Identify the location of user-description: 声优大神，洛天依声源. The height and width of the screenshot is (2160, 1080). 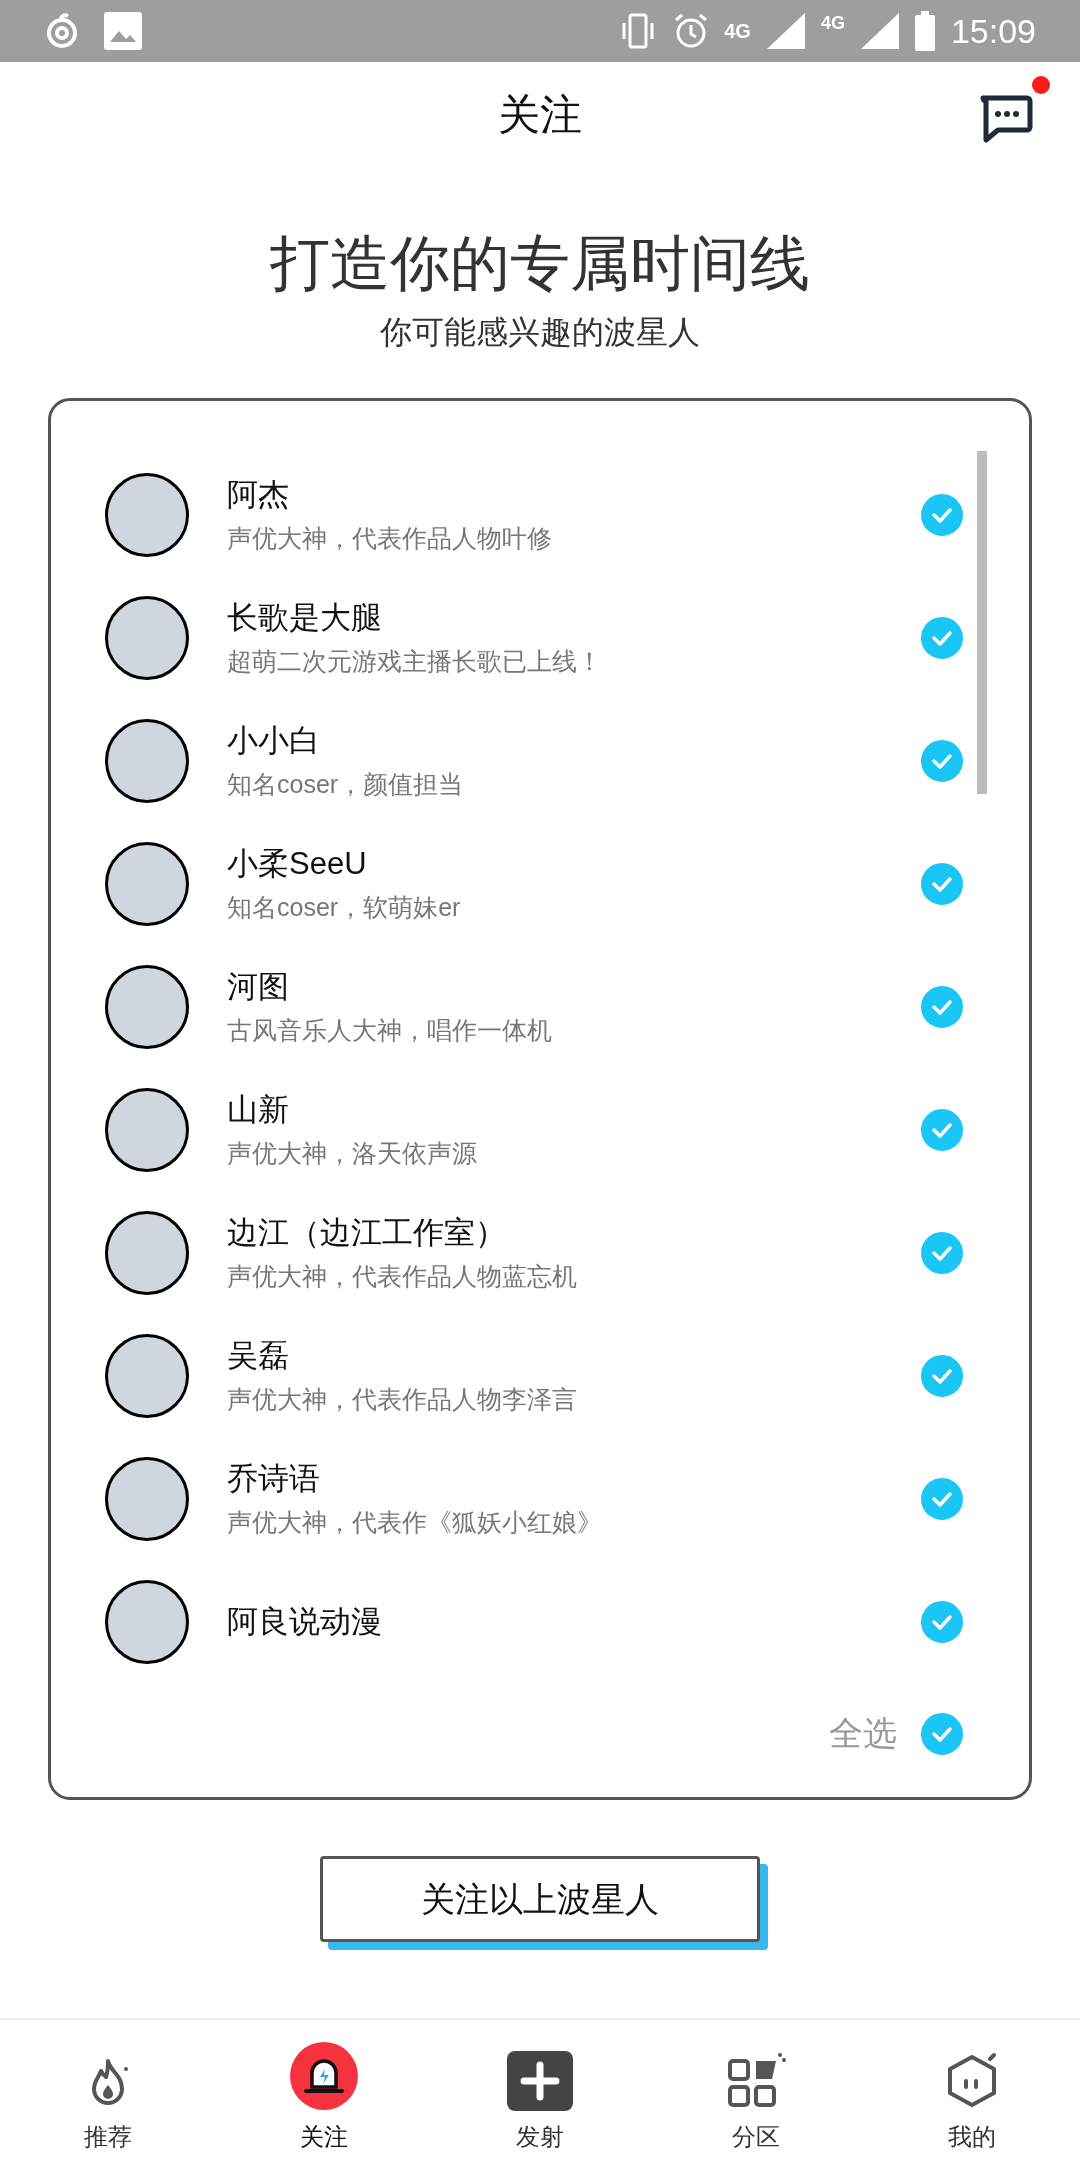
(352, 1153).